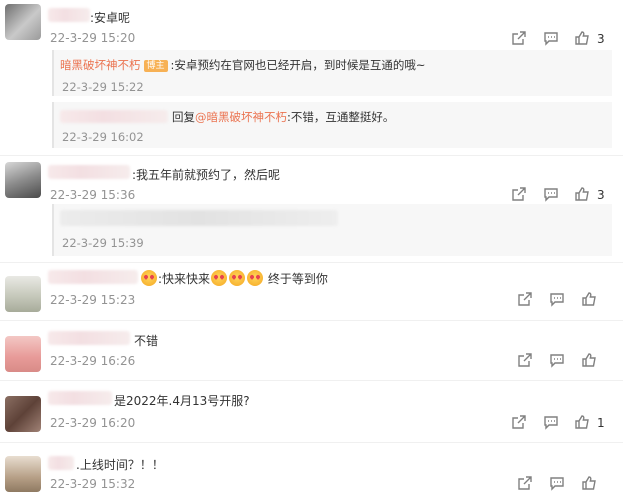 The height and width of the screenshot is (504, 623). What do you see at coordinates (93, 361) in the screenshot?
I see `comment-time: 22-3-29 16:26` at bounding box center [93, 361].